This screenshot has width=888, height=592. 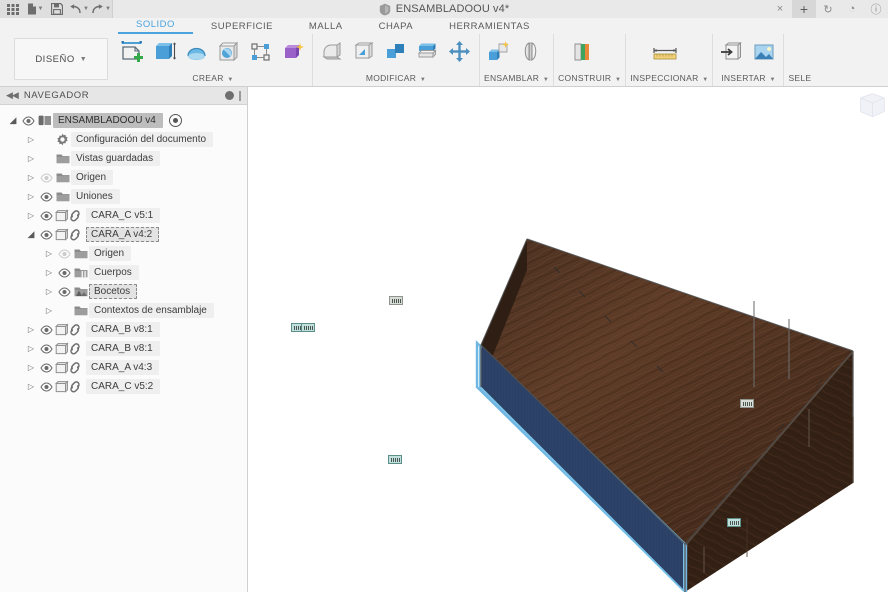 What do you see at coordinates (293, 52) in the screenshot?
I see `create-form-button` at bounding box center [293, 52].